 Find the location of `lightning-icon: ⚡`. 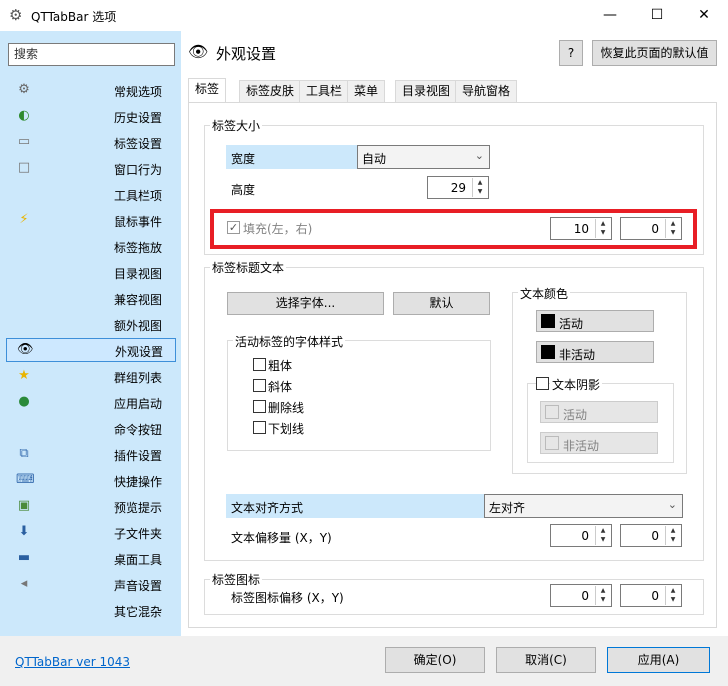

lightning-icon: ⚡ is located at coordinates (24, 219).